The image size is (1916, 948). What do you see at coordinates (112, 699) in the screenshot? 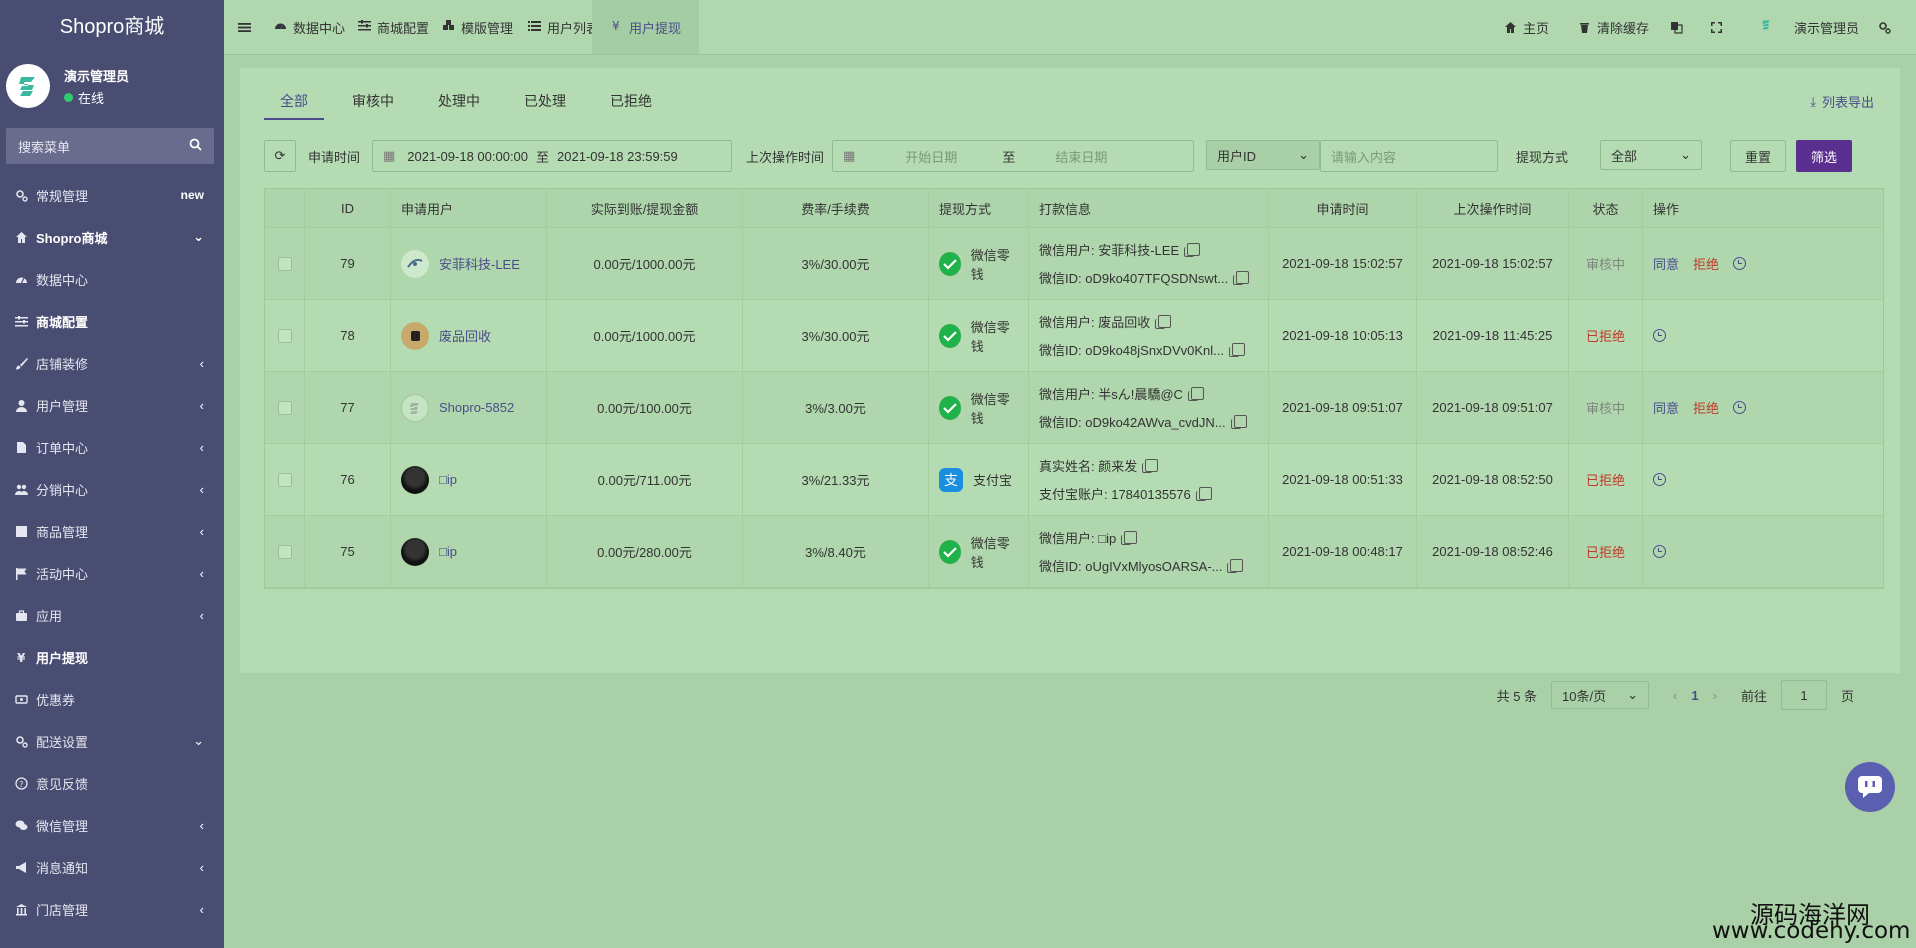
I see `sidebar-item: 优惠券` at bounding box center [112, 699].